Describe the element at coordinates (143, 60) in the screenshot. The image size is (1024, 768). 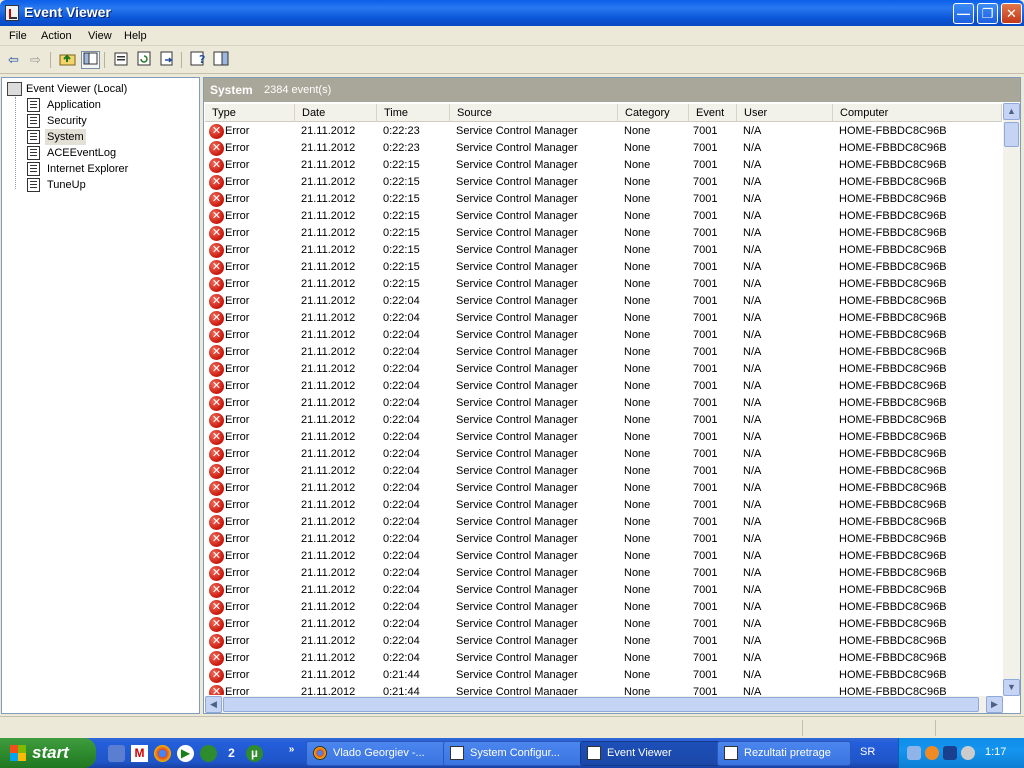
I see `refresh-icon` at that location.